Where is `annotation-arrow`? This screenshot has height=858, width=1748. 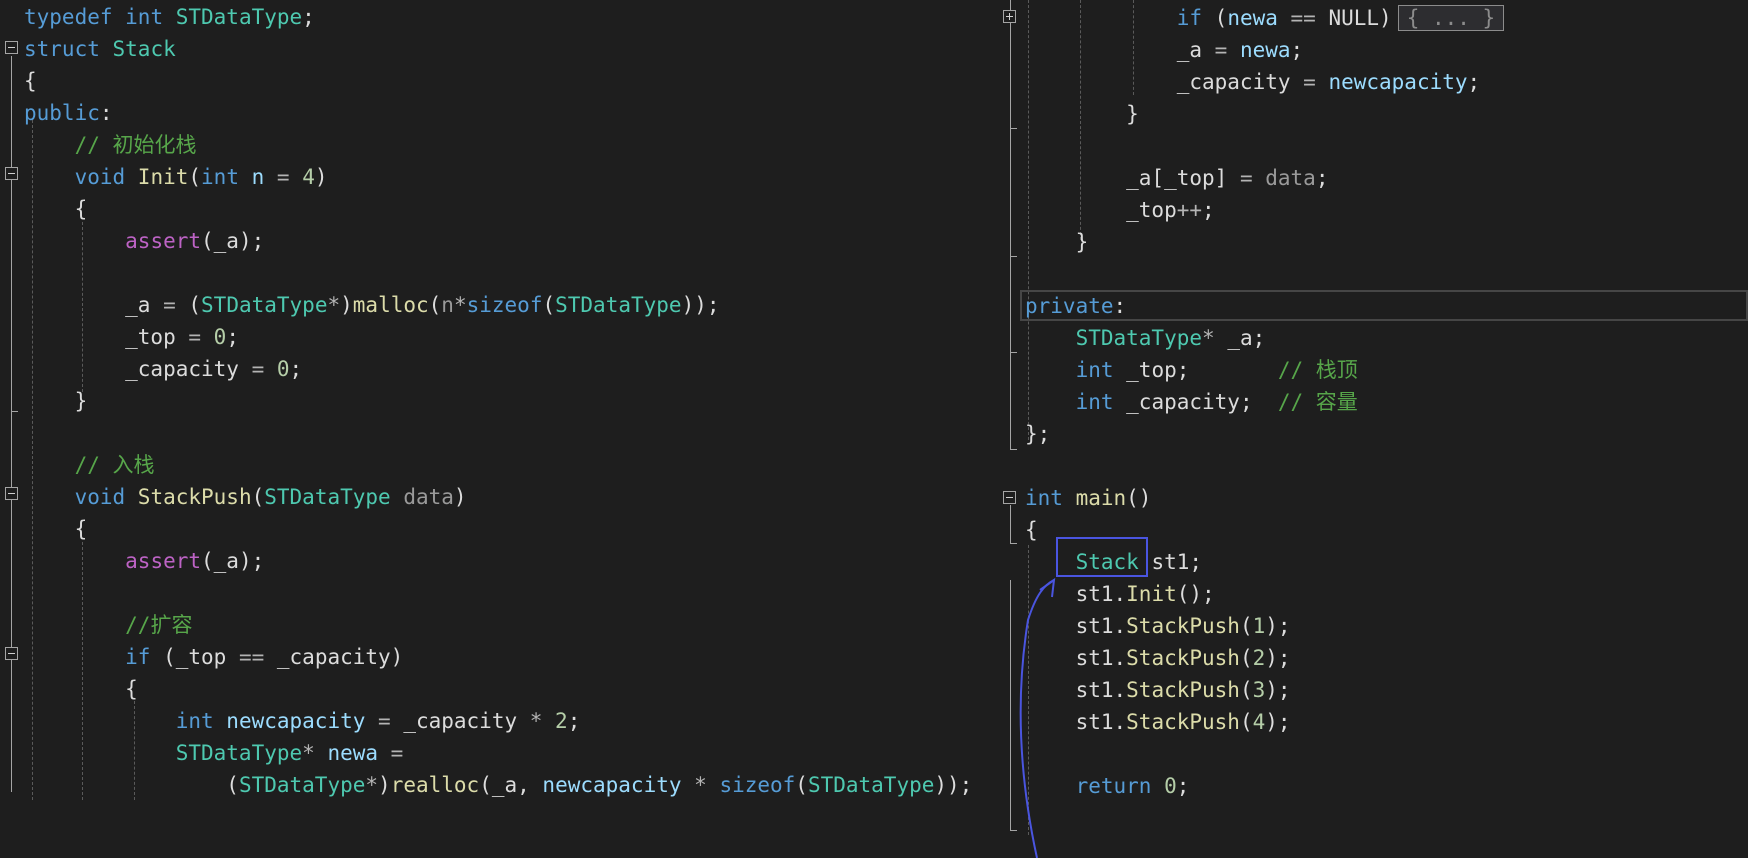
annotation-arrow is located at coordinates (1037, 717).